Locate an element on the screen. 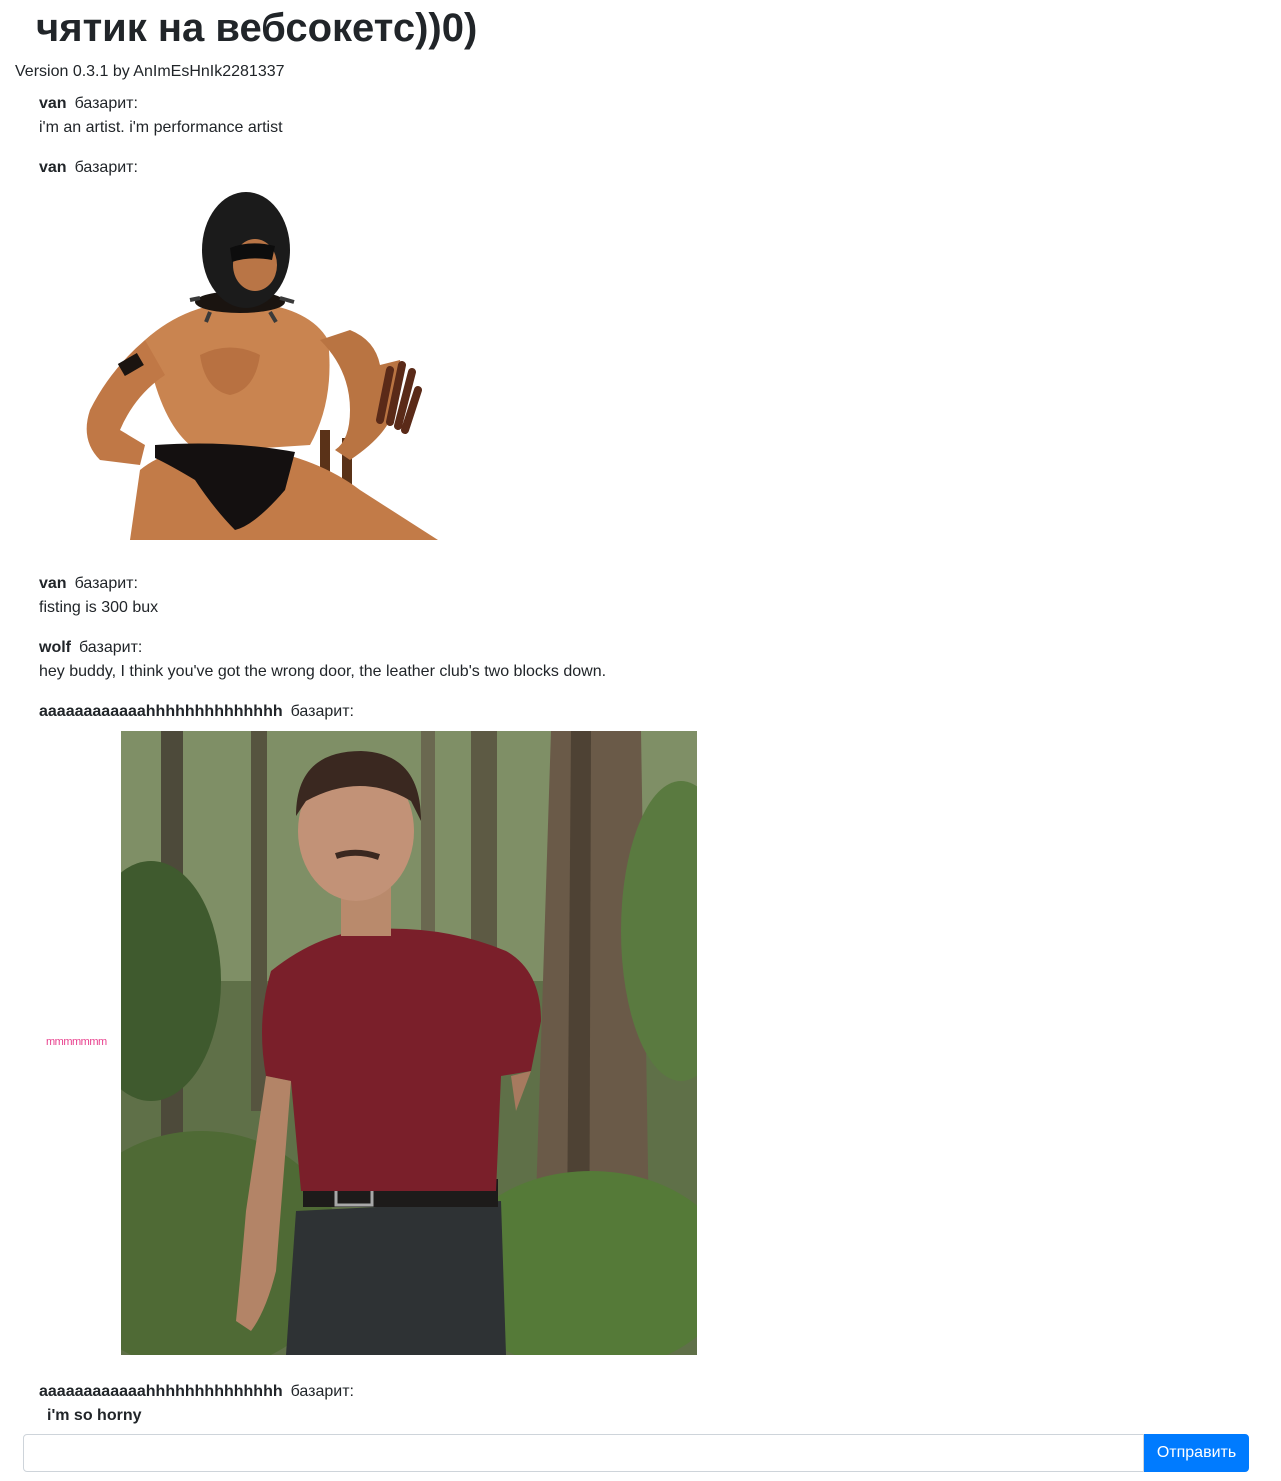  marquee-text: mmmmmmm is located at coordinates (76, 1042).